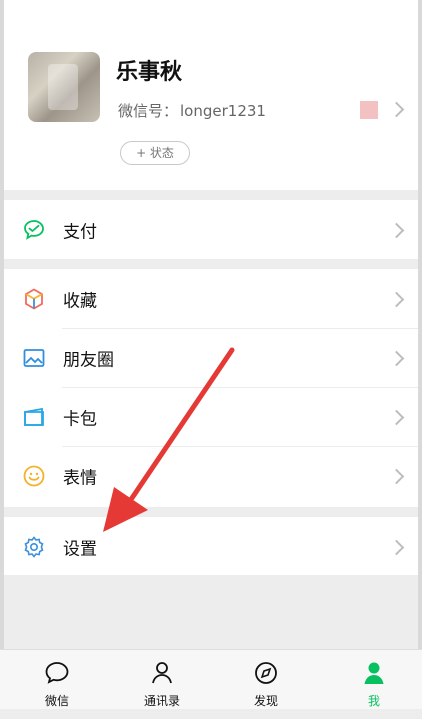  Describe the element at coordinates (373, 701) in the screenshot. I see `tab-label: 我` at that location.